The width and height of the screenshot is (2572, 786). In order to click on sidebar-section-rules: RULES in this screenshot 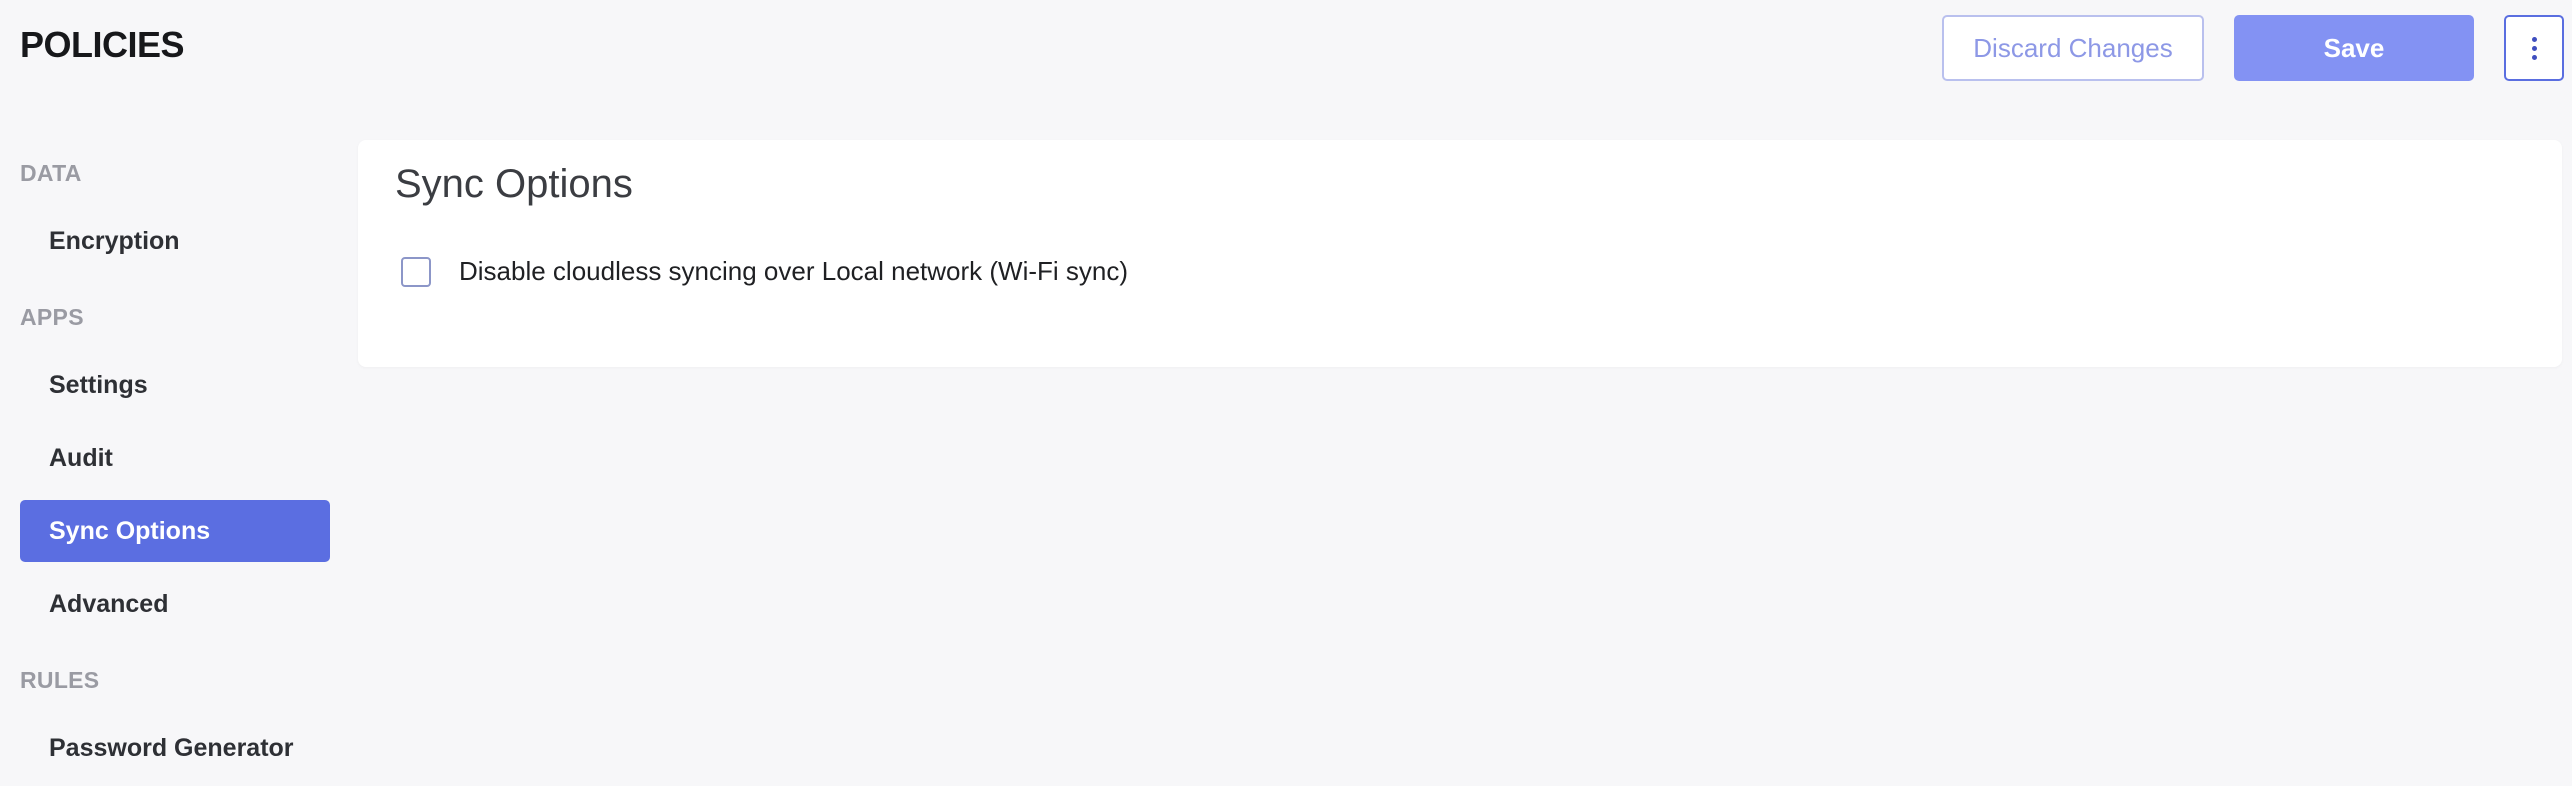, I will do `click(60, 680)`.